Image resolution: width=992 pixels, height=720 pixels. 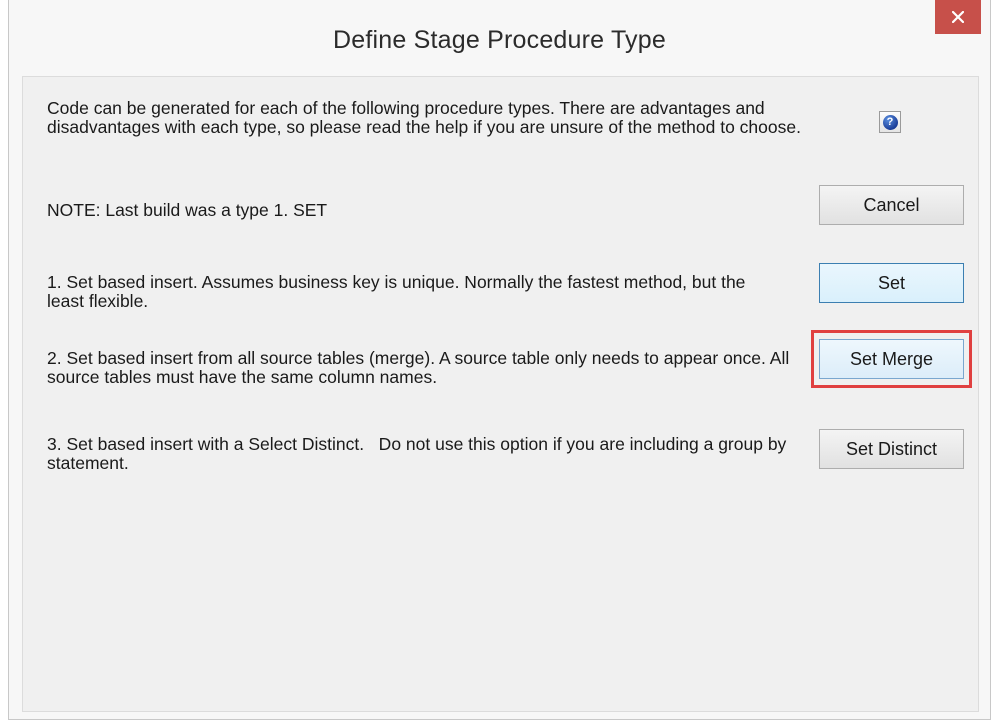 I want to click on set-button: Set, so click(x=891, y=283).